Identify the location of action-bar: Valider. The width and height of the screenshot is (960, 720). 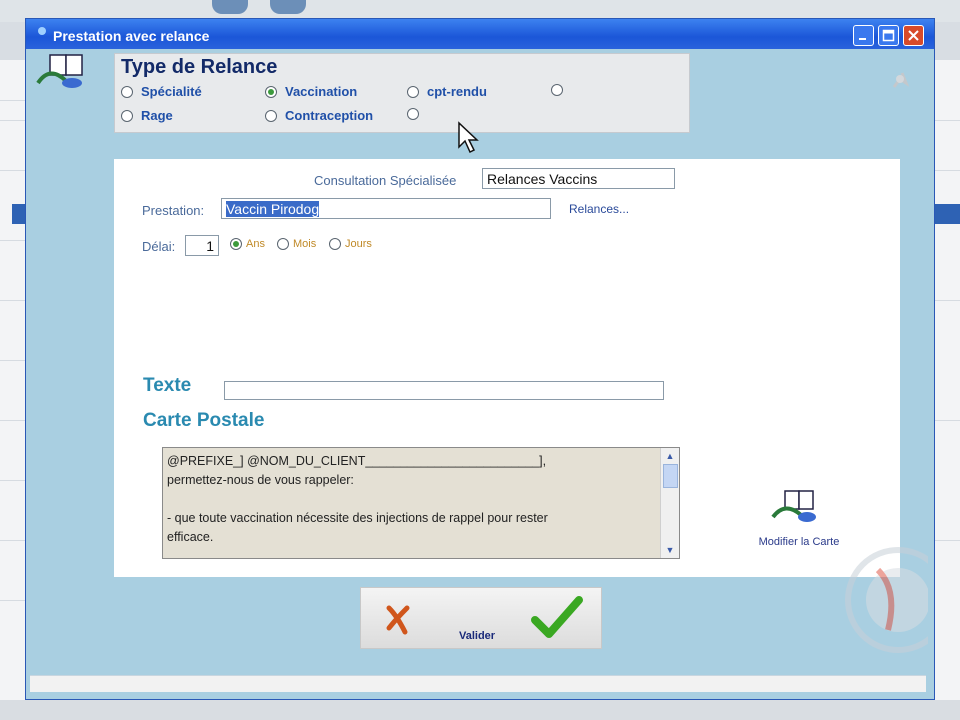
(481, 618).